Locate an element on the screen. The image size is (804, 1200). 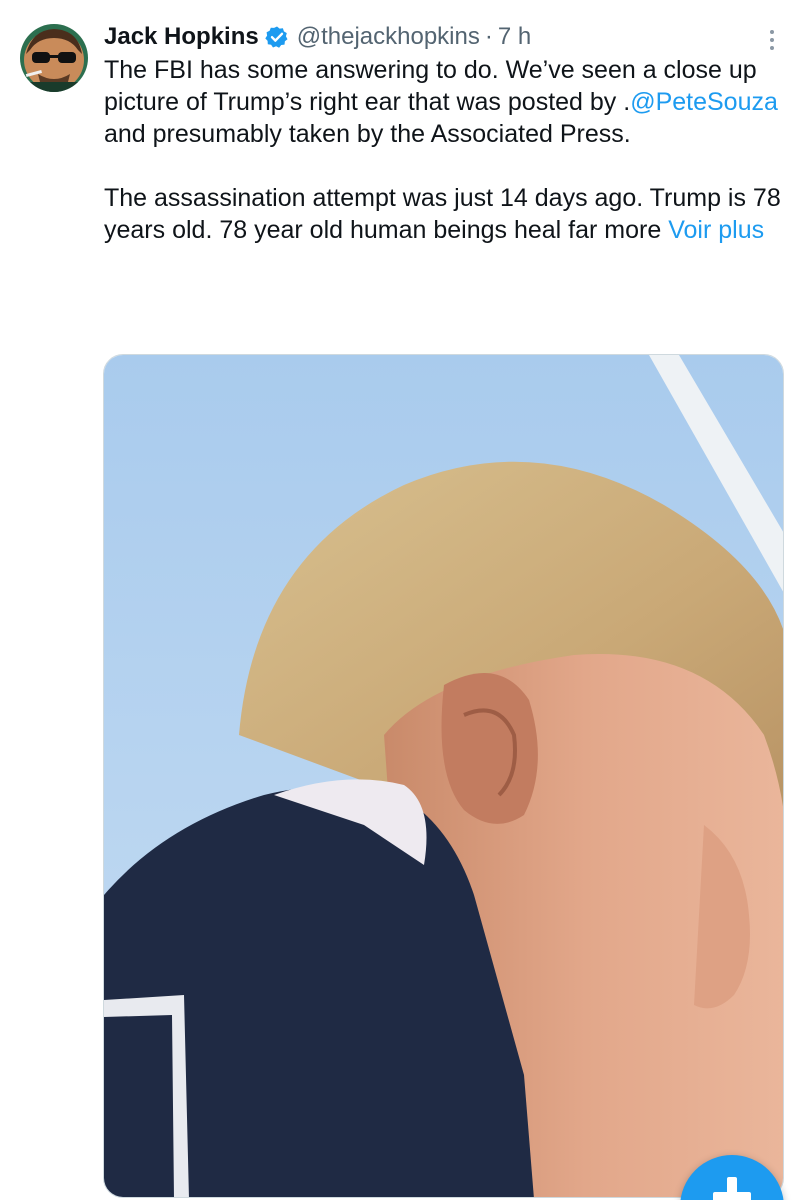
show-more-link: Voir plus is located at coordinates (716, 230).